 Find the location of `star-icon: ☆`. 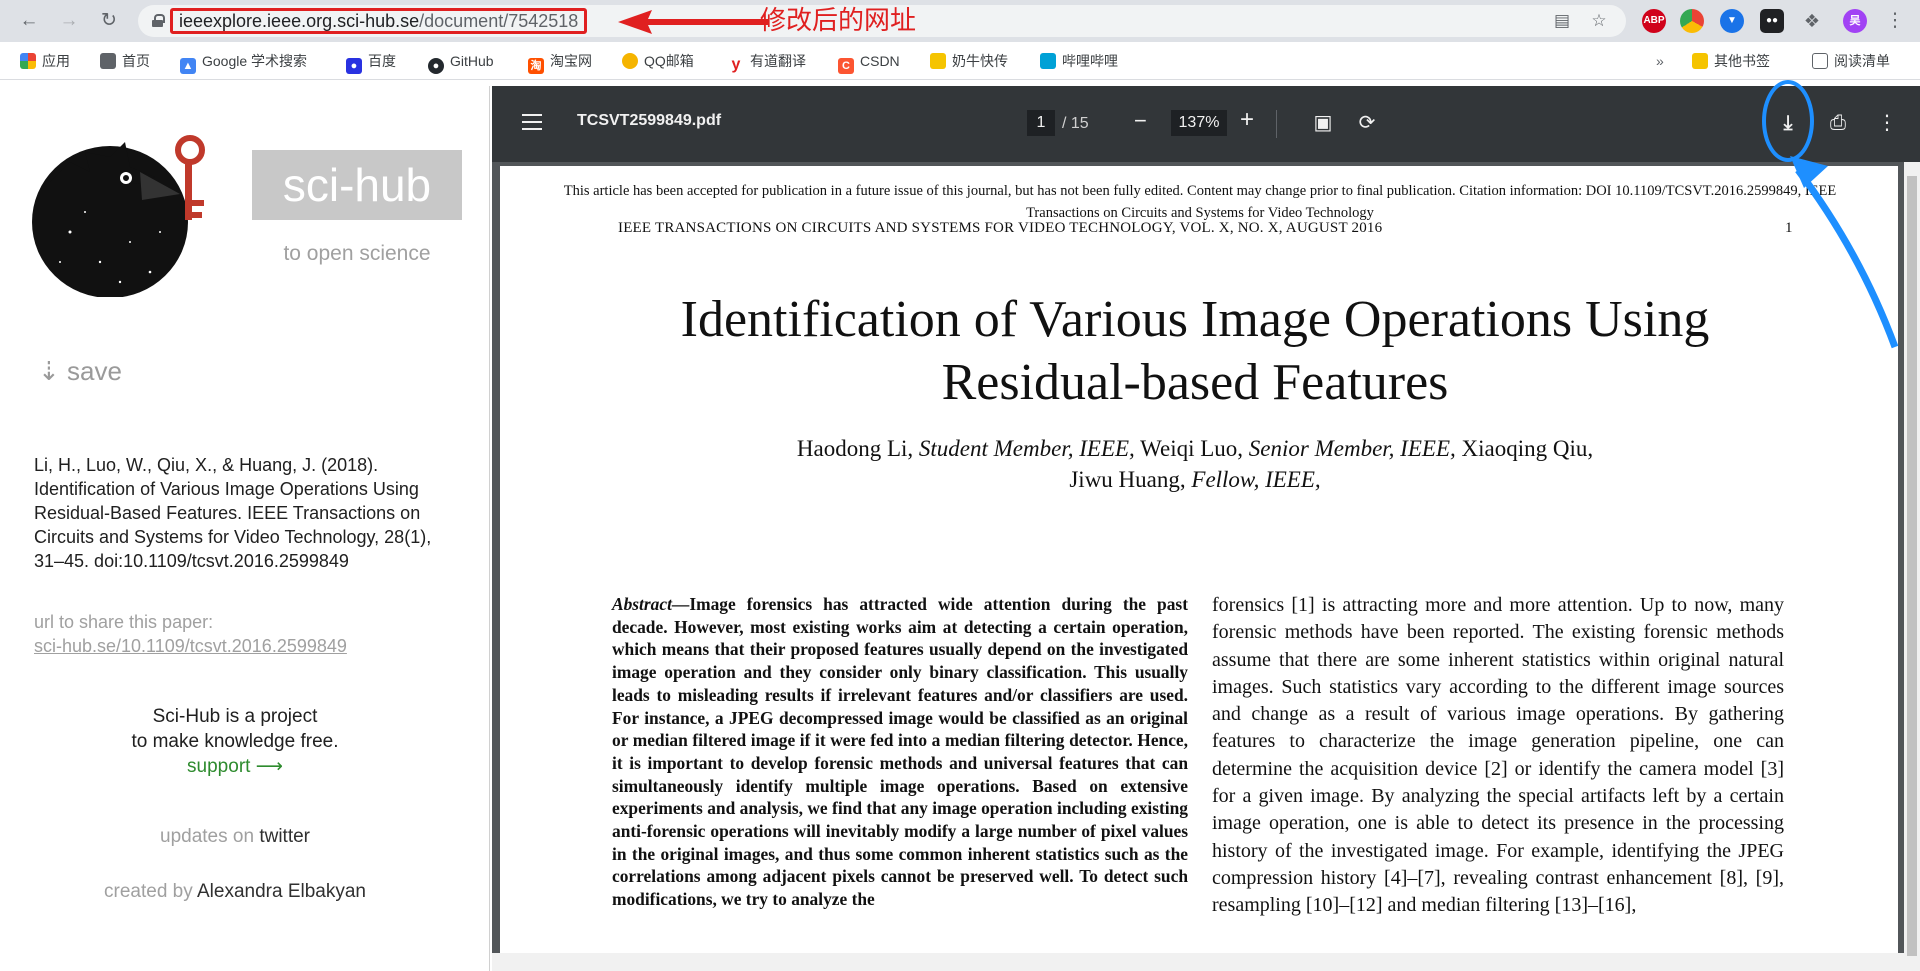

star-icon: ☆ is located at coordinates (1599, 21).